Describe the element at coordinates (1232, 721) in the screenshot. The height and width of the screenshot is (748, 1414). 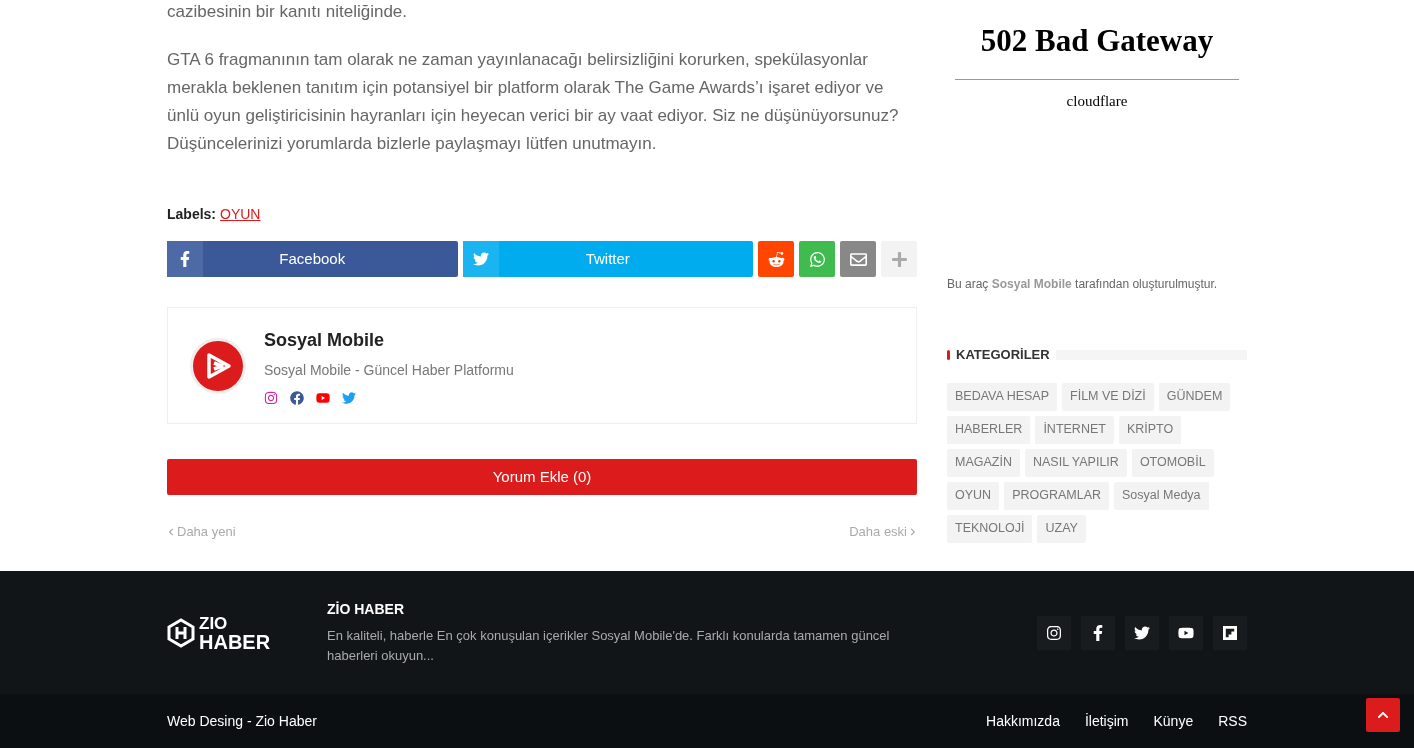
I see `footer-link: RSS` at that location.